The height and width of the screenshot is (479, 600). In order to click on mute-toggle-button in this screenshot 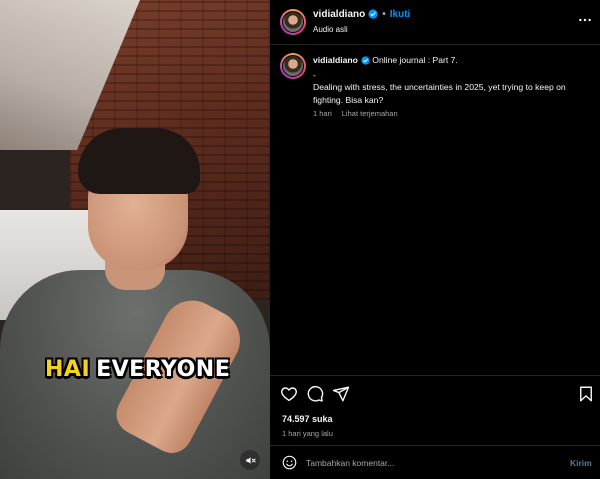, I will do `click(250, 460)`.